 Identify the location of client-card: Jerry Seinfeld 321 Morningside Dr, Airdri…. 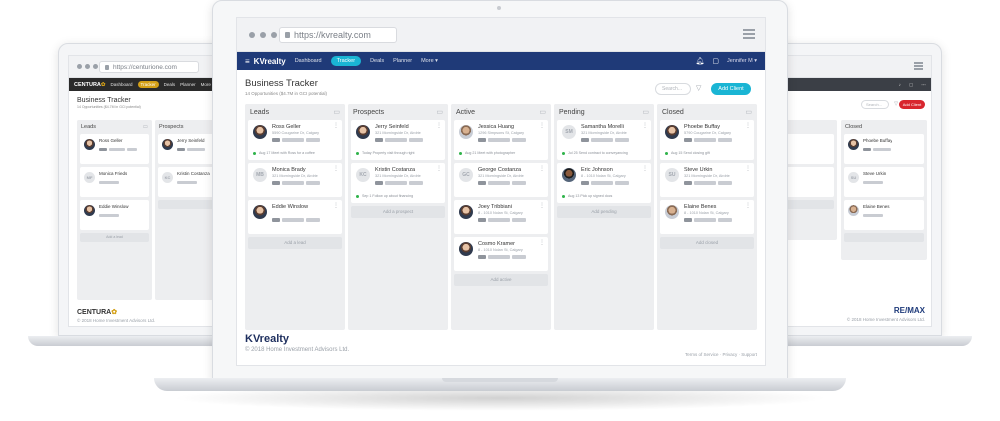
(398, 140).